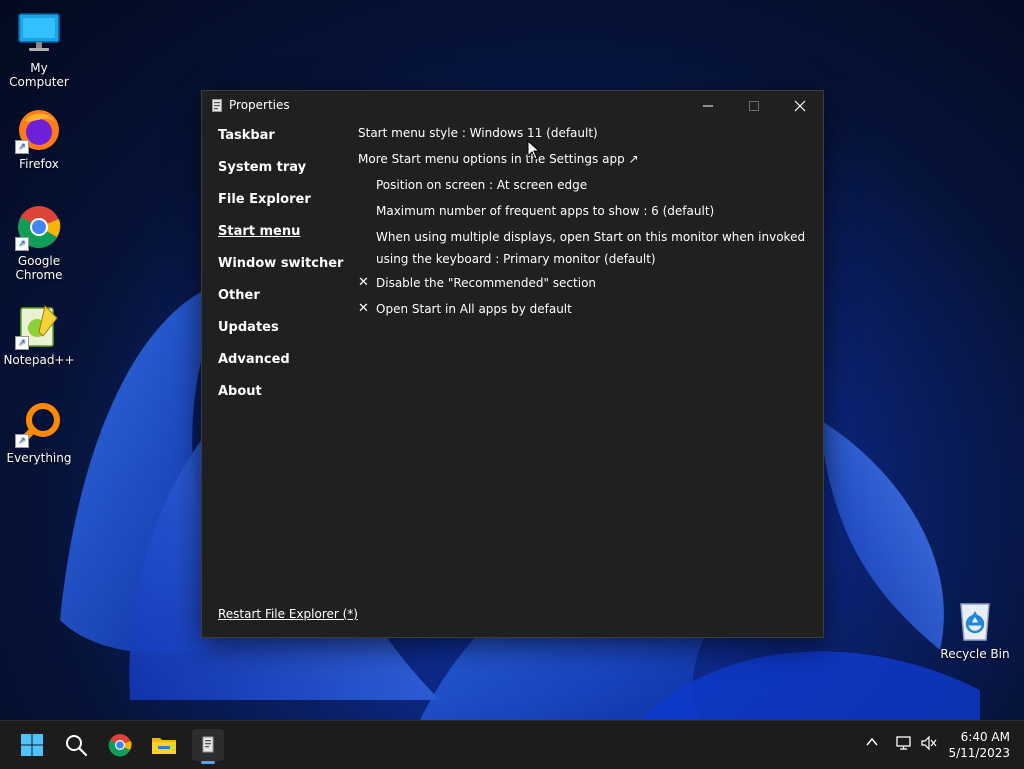 The image size is (1024, 769). Describe the element at coordinates (975, 620) in the screenshot. I see `recycle-bin-icon` at that location.